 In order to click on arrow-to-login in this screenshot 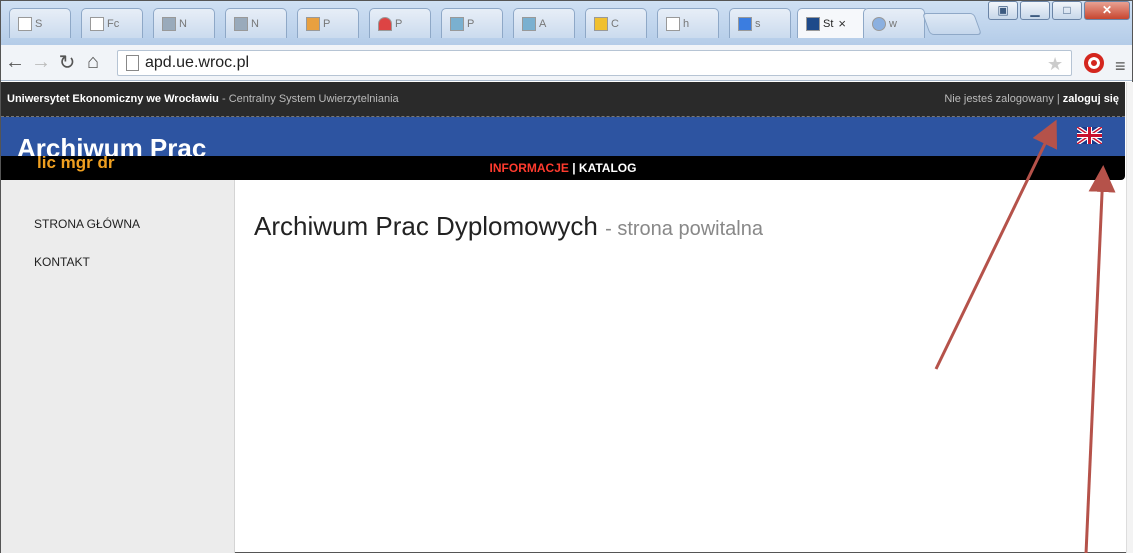, I will do `click(996, 244)`.